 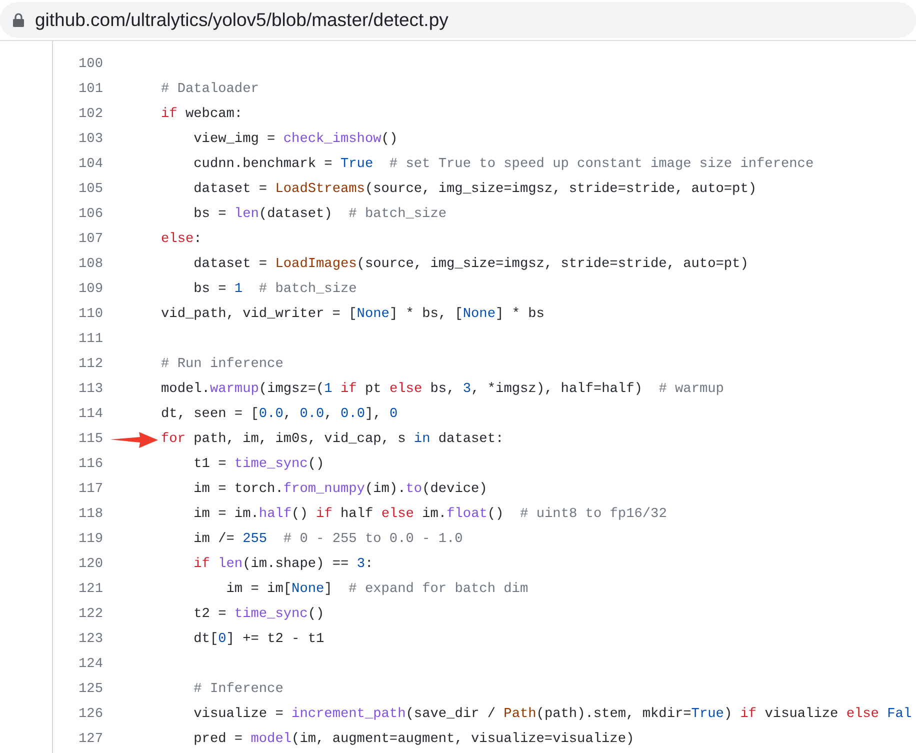 What do you see at coordinates (295, 139) in the screenshot?
I see `code-line: view_img = check_imshow()` at bounding box center [295, 139].